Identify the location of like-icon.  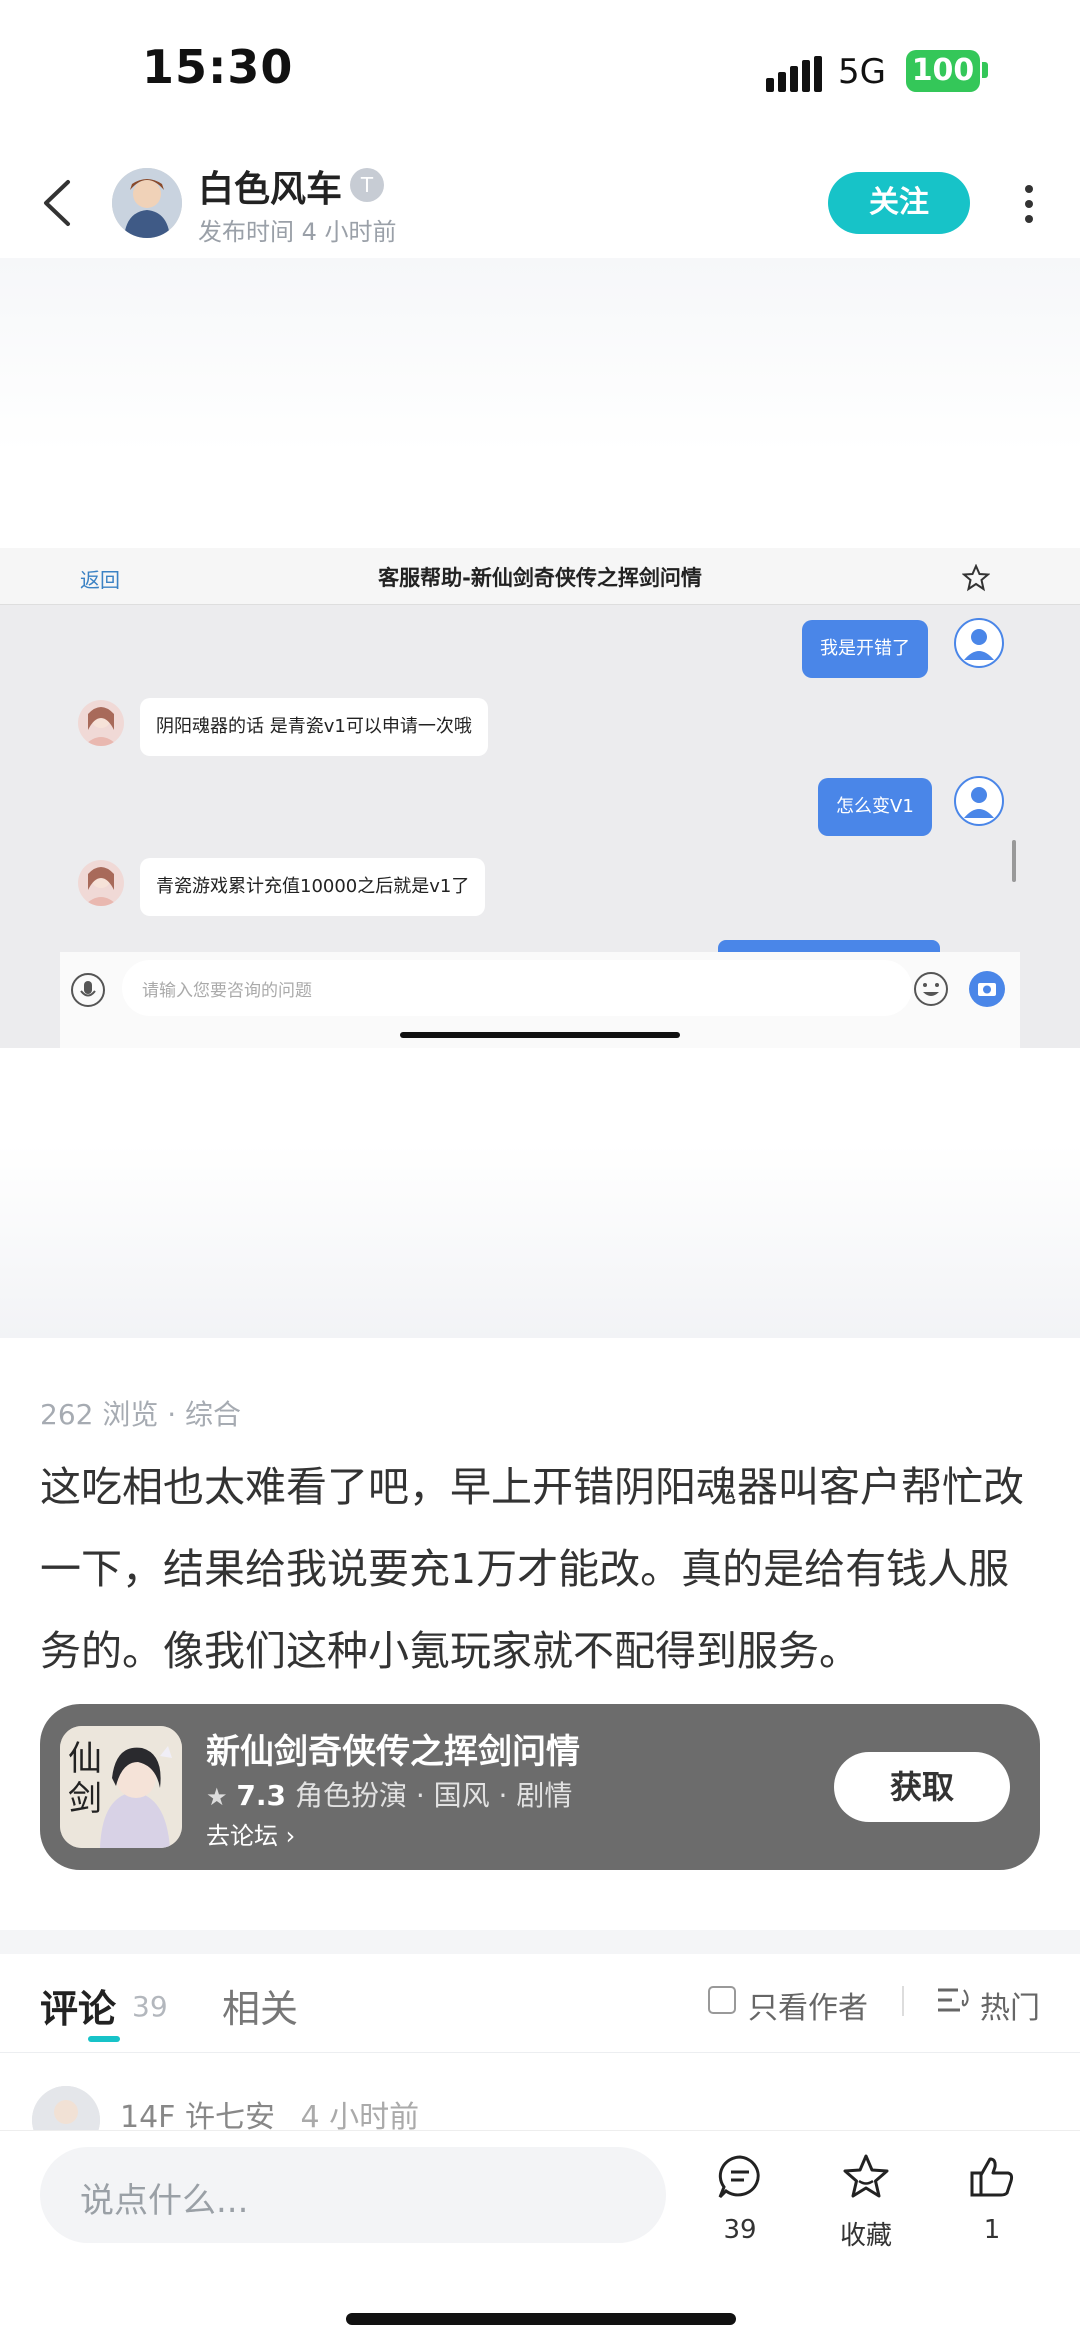
(992, 2177).